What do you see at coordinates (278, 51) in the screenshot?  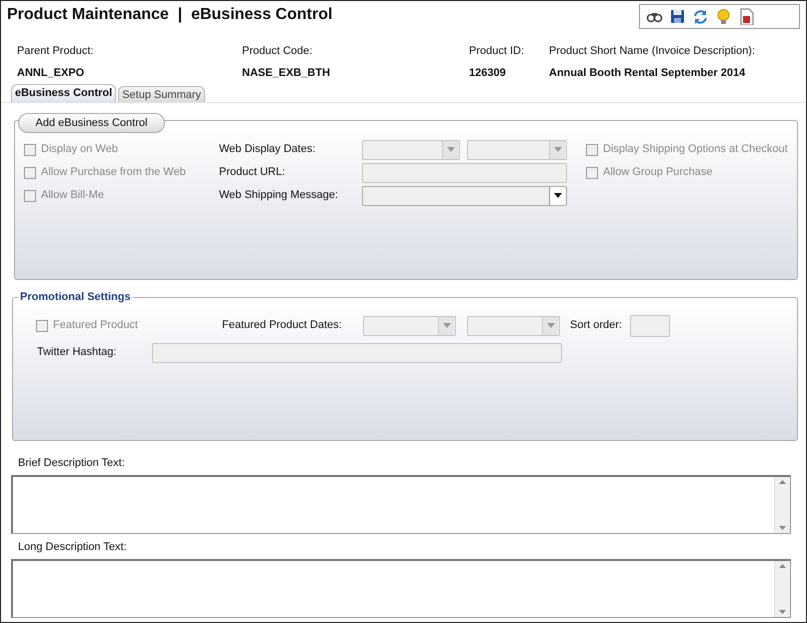 I see `field-label: Product Code:` at bounding box center [278, 51].